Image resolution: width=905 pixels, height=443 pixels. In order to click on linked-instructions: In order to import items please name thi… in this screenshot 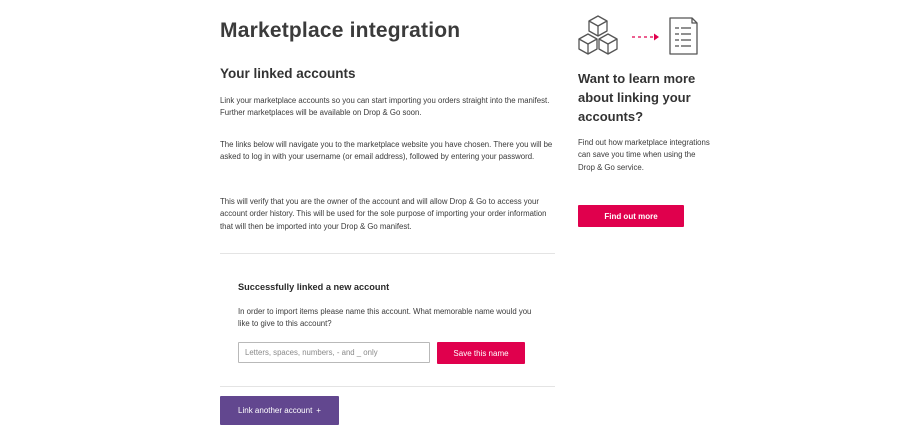, I will do `click(385, 318)`.